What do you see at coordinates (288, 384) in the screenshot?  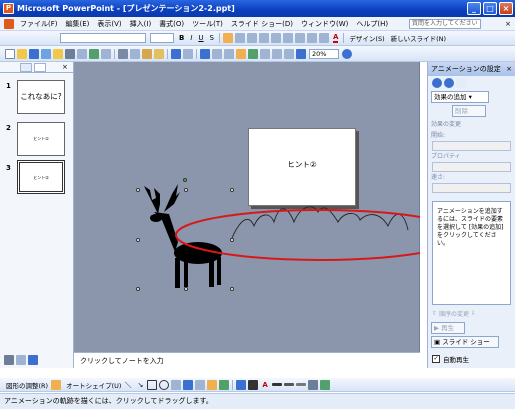 I see `dash-style-icon` at bounding box center [288, 384].